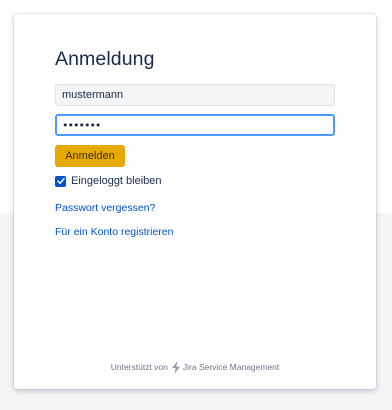  Describe the element at coordinates (176, 367) in the screenshot. I see `jira-service-management-icon` at that location.